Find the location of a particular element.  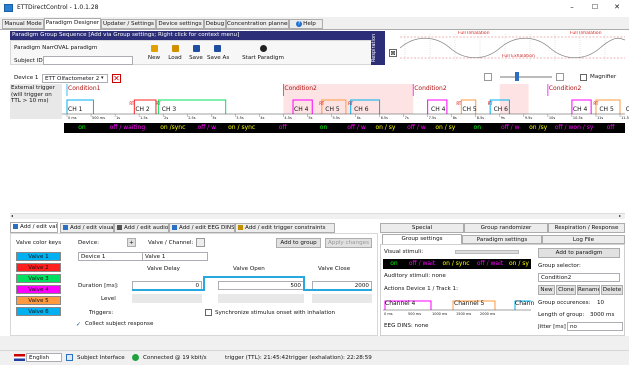

menu-tab-manual-mode: Manual Mode is located at coordinates (23, 24).